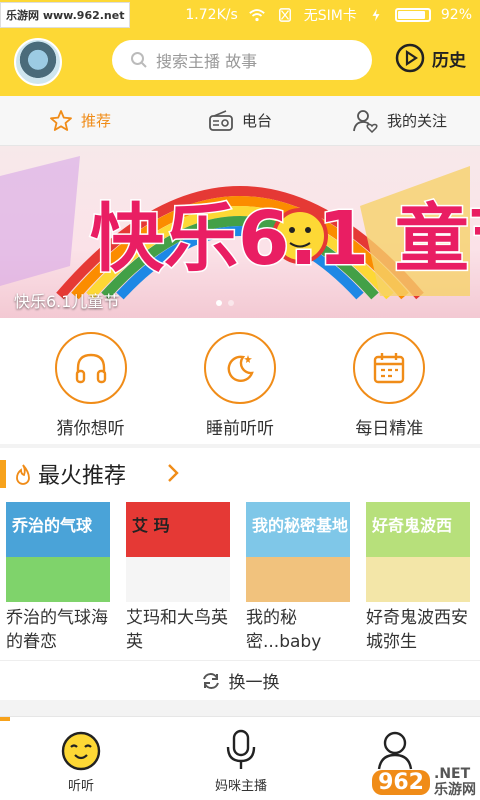 This screenshot has width=480, height=800. I want to click on book-cover: 乔治的气球, so click(58, 552).